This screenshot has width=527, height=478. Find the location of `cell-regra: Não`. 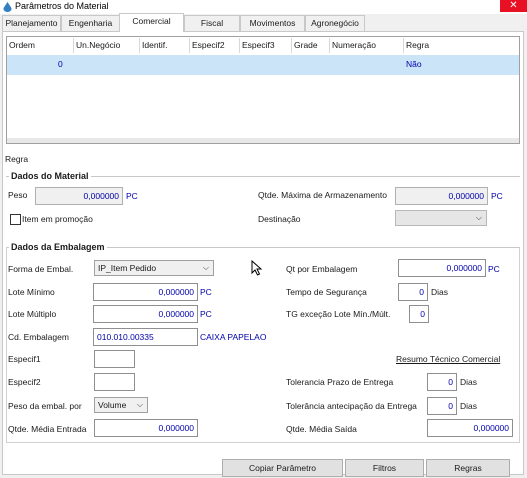

cell-regra: Não is located at coordinates (414, 64).